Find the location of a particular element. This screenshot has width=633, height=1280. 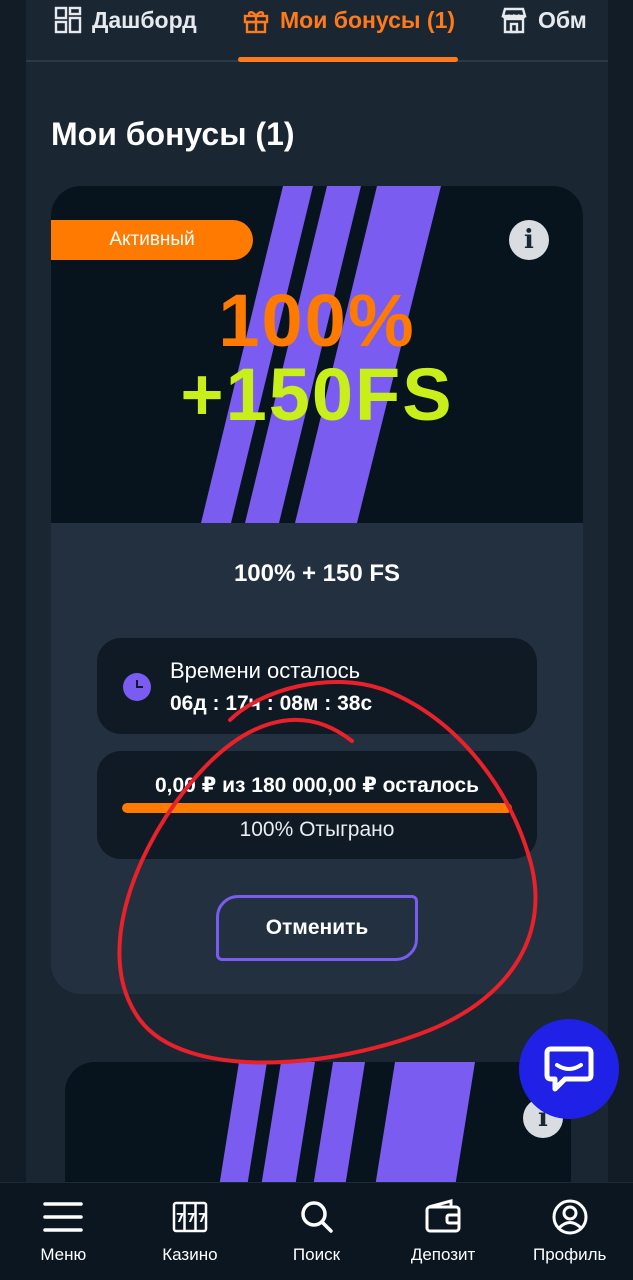

wager-remaining: 0,00 ₽ из 180 000,00 ₽ осталось is located at coordinates (317, 785).